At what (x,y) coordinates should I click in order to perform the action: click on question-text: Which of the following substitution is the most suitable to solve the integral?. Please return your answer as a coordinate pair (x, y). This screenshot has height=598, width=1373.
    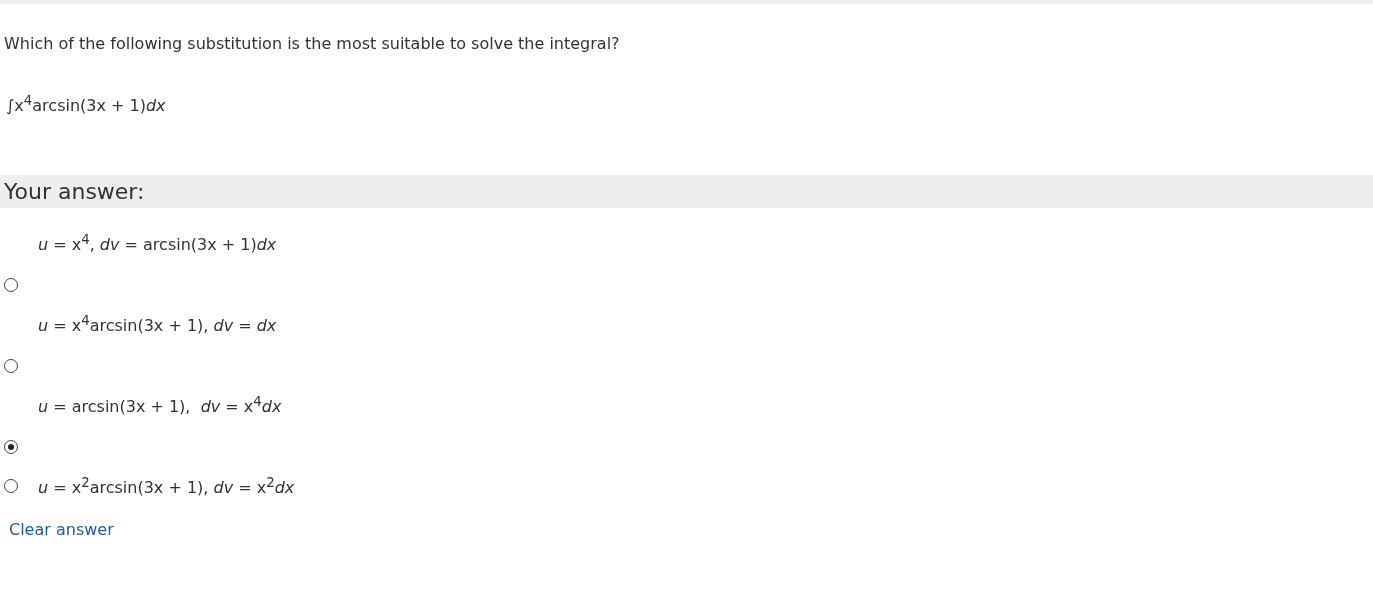
    Looking at the image, I should click on (312, 43).